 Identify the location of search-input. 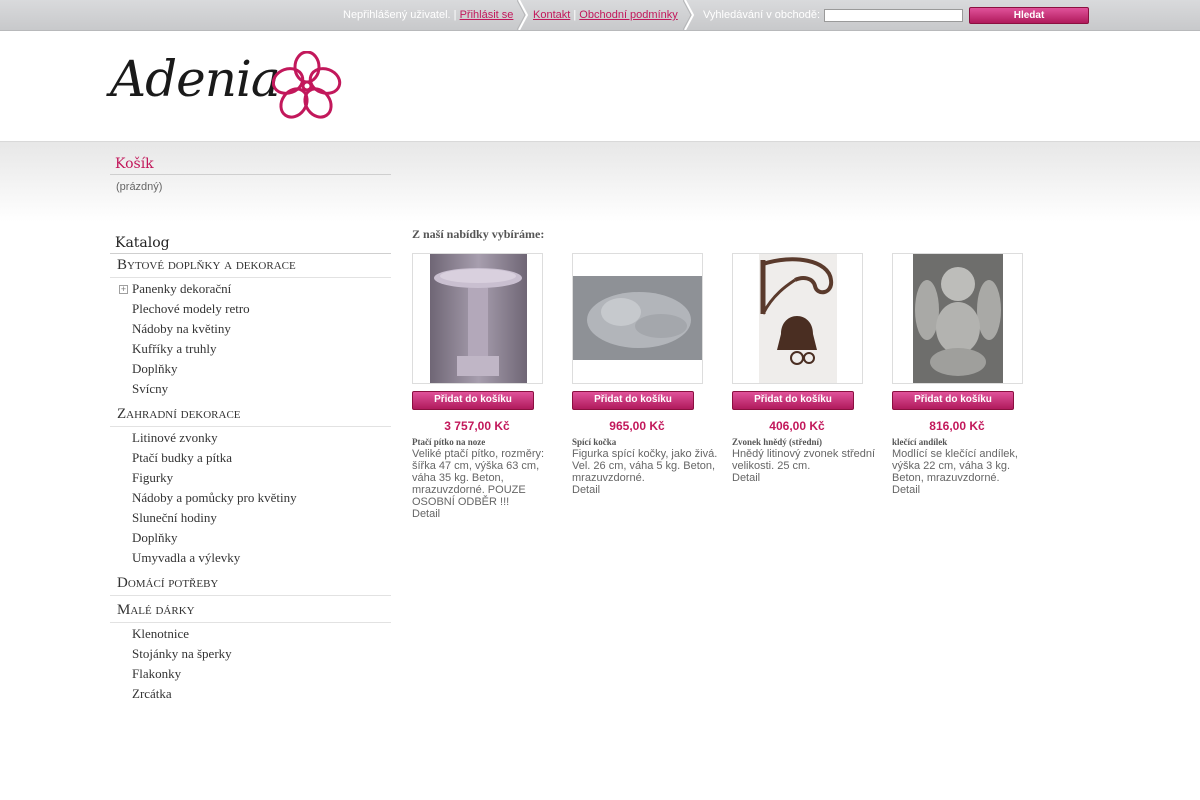
(893, 15).